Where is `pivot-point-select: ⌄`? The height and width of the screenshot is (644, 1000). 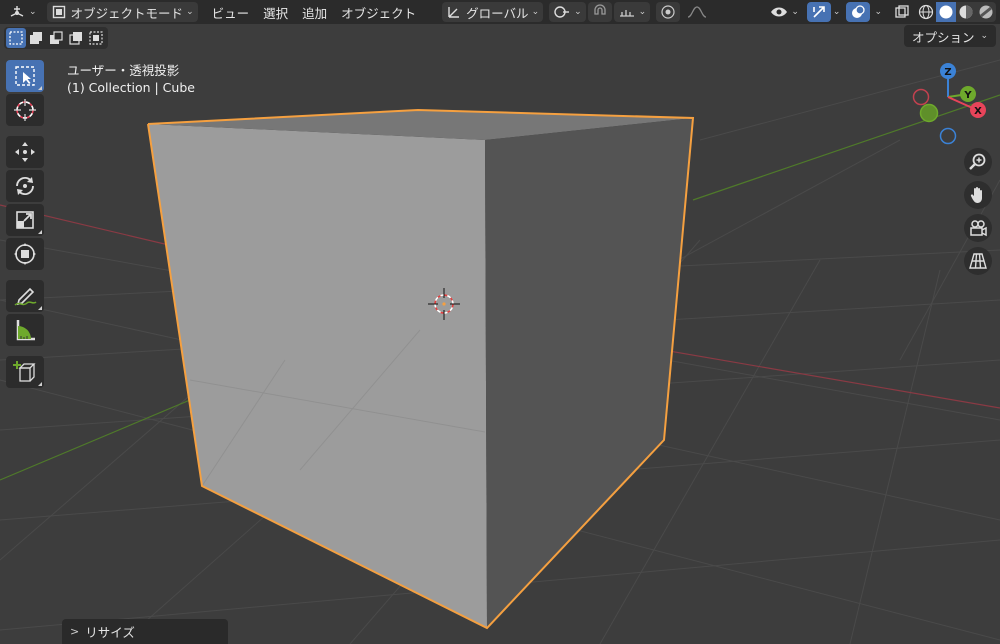 pivot-point-select: ⌄ is located at coordinates (567, 12).